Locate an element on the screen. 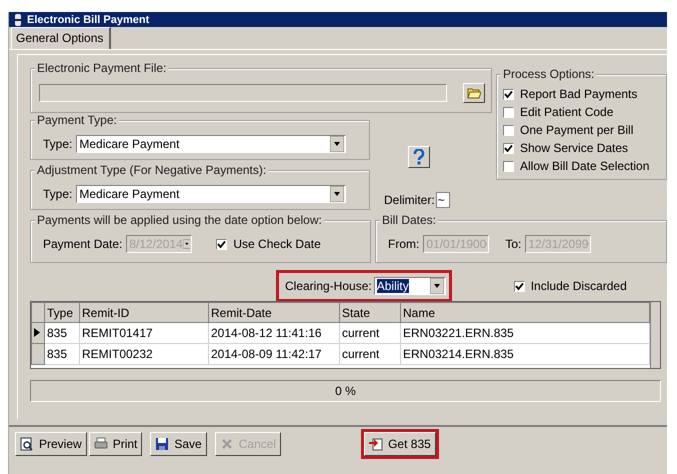 The width and height of the screenshot is (677, 474). column-header: Remit-Date is located at coordinates (274, 312).